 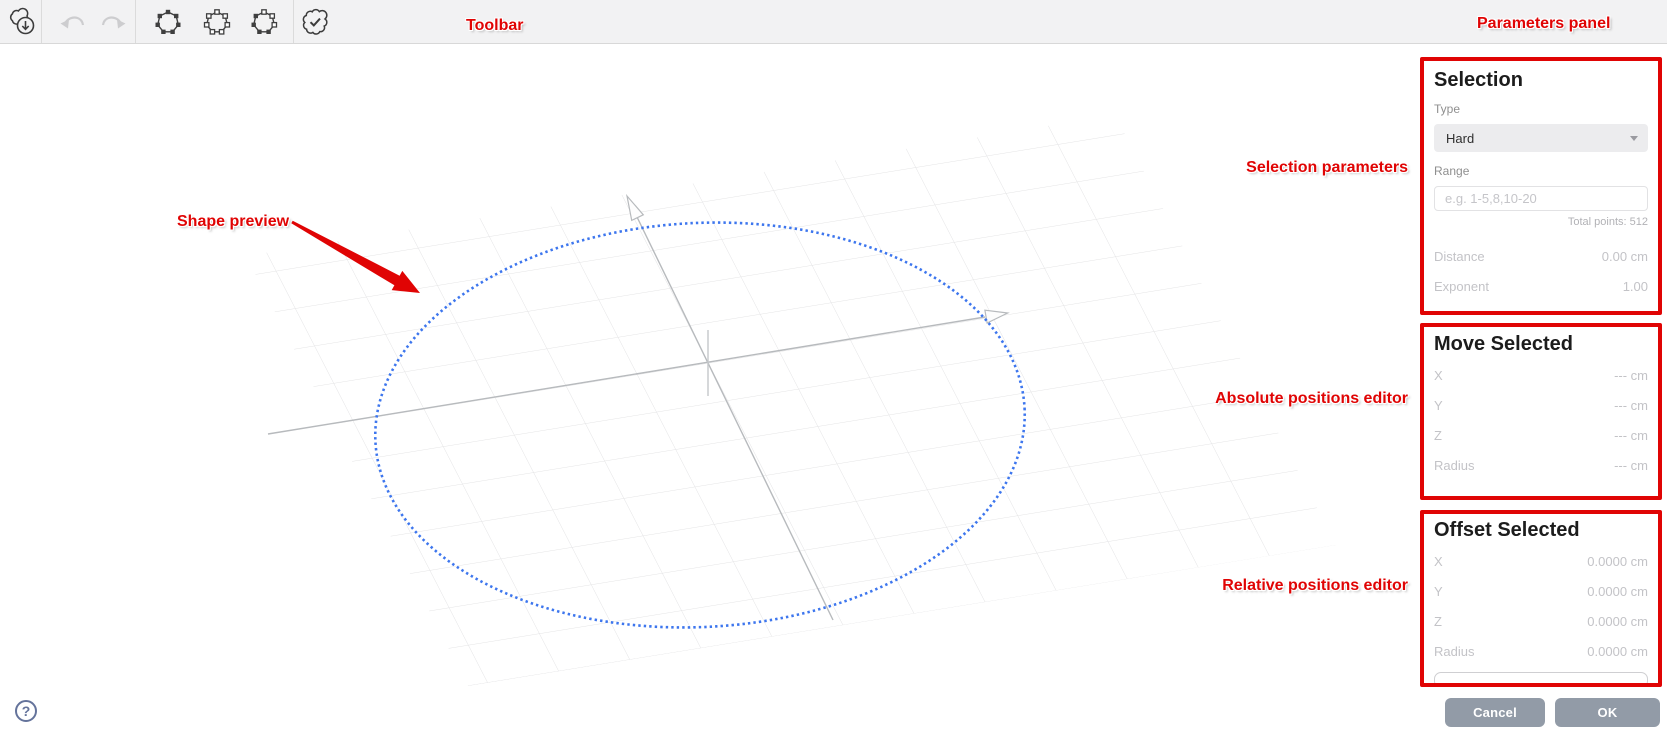 I want to click on offset-x-row: X 0.0000 cm, so click(x=1541, y=561).